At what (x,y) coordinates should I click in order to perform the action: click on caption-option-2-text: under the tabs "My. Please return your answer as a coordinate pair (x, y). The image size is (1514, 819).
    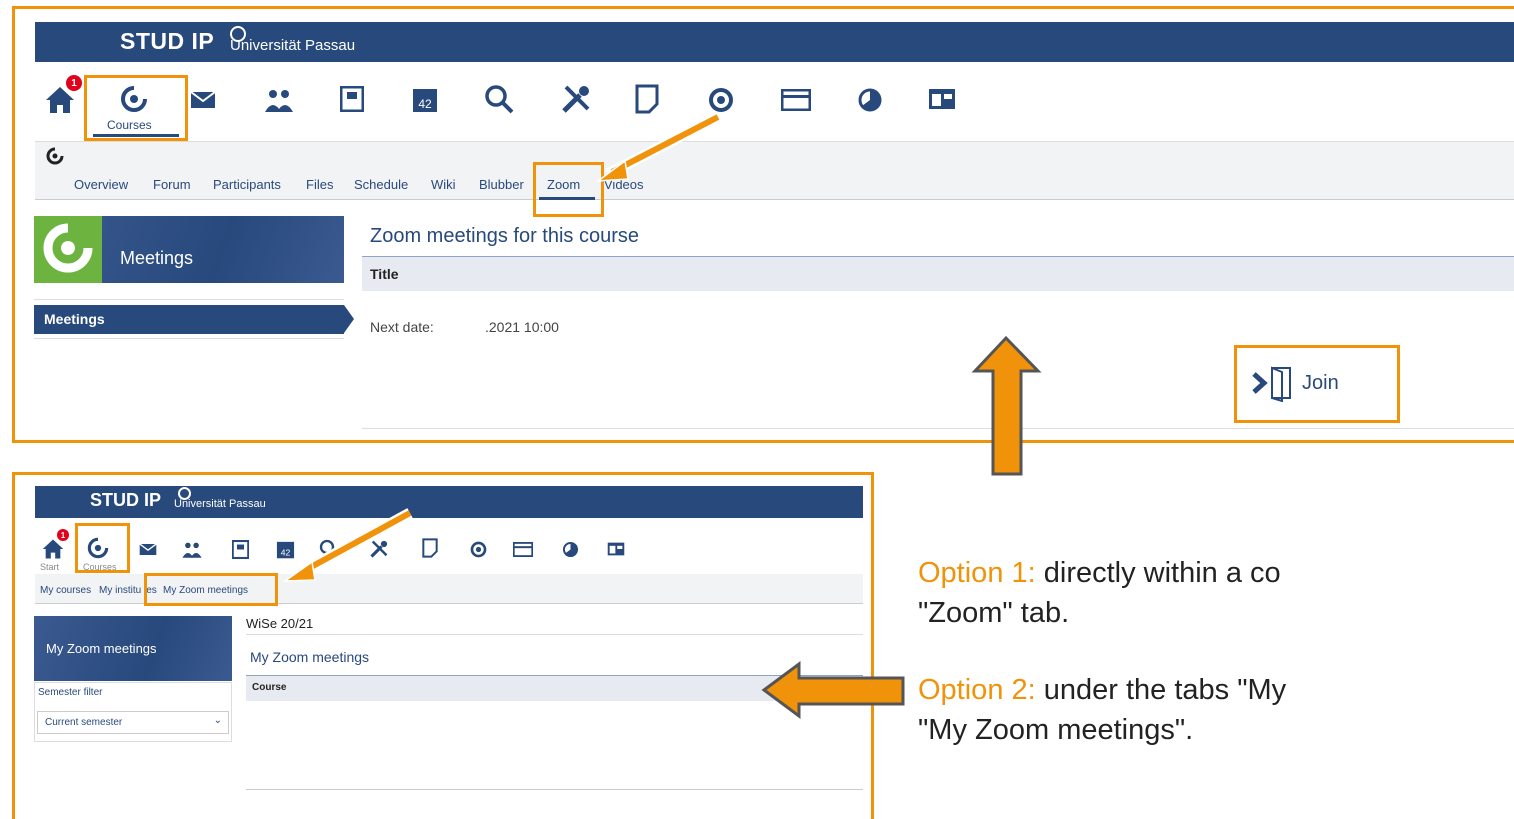
    Looking at the image, I should click on (1161, 690).